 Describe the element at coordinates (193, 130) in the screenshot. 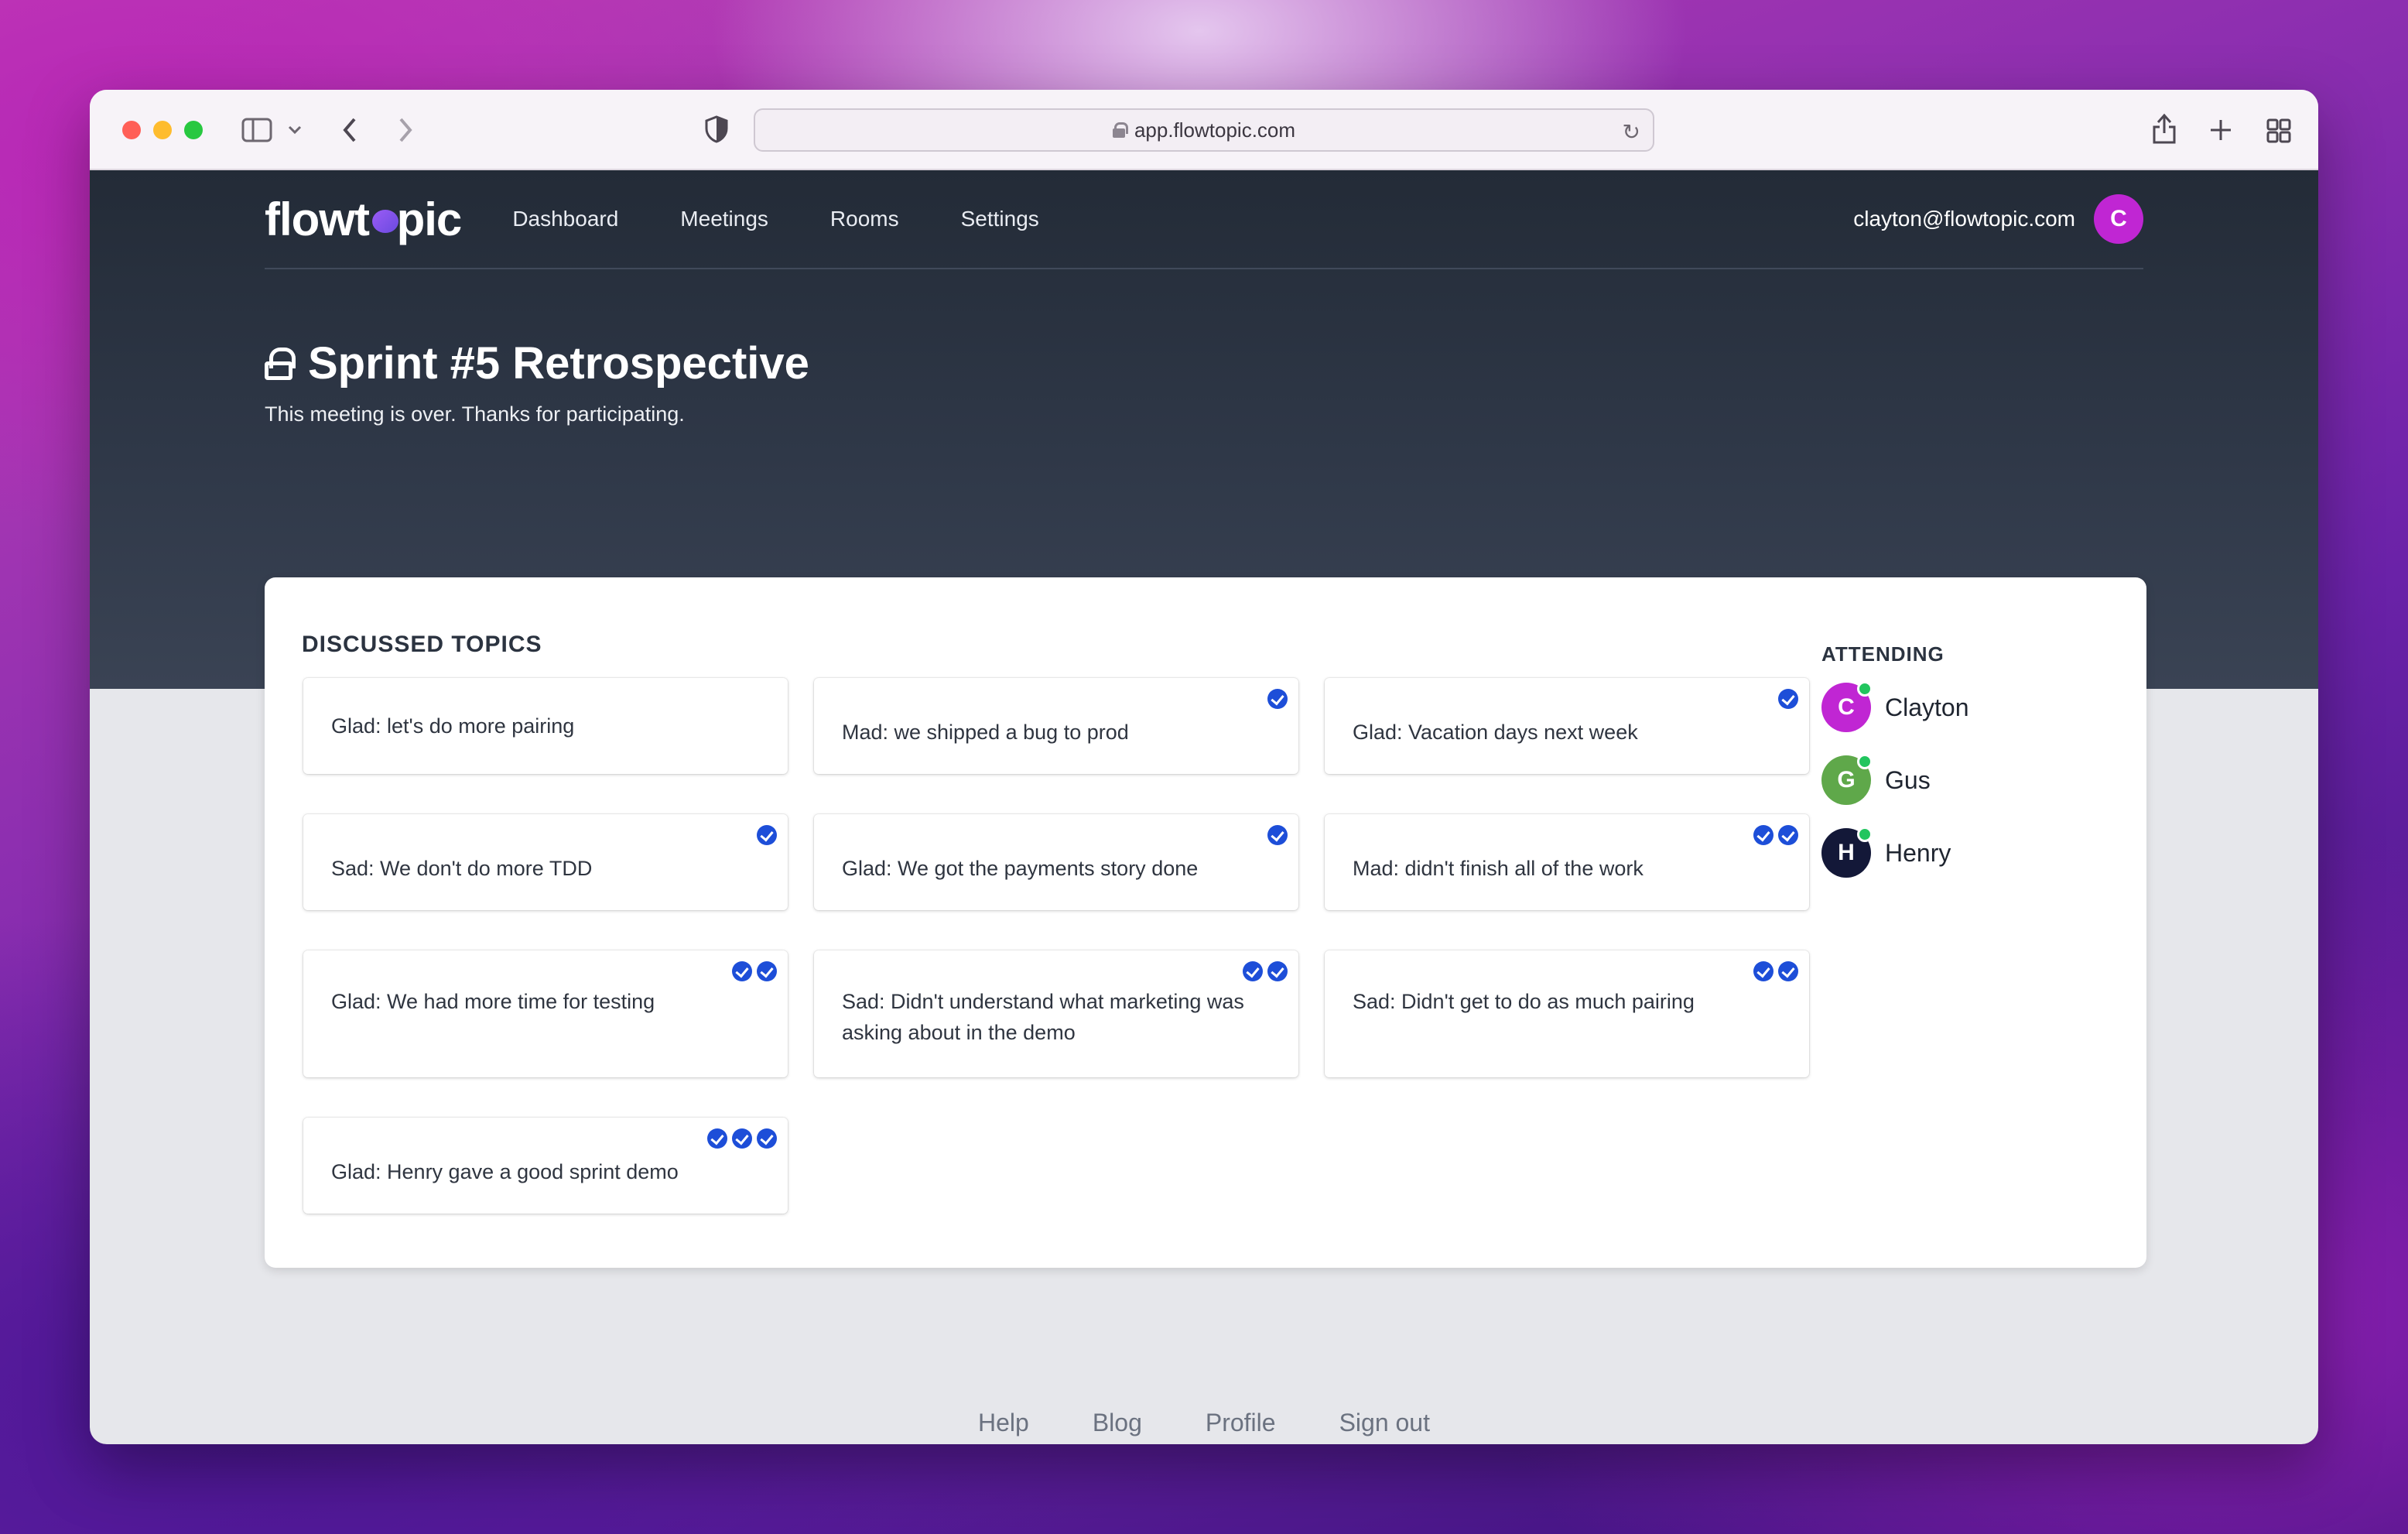

I see `maximize-window-button` at that location.